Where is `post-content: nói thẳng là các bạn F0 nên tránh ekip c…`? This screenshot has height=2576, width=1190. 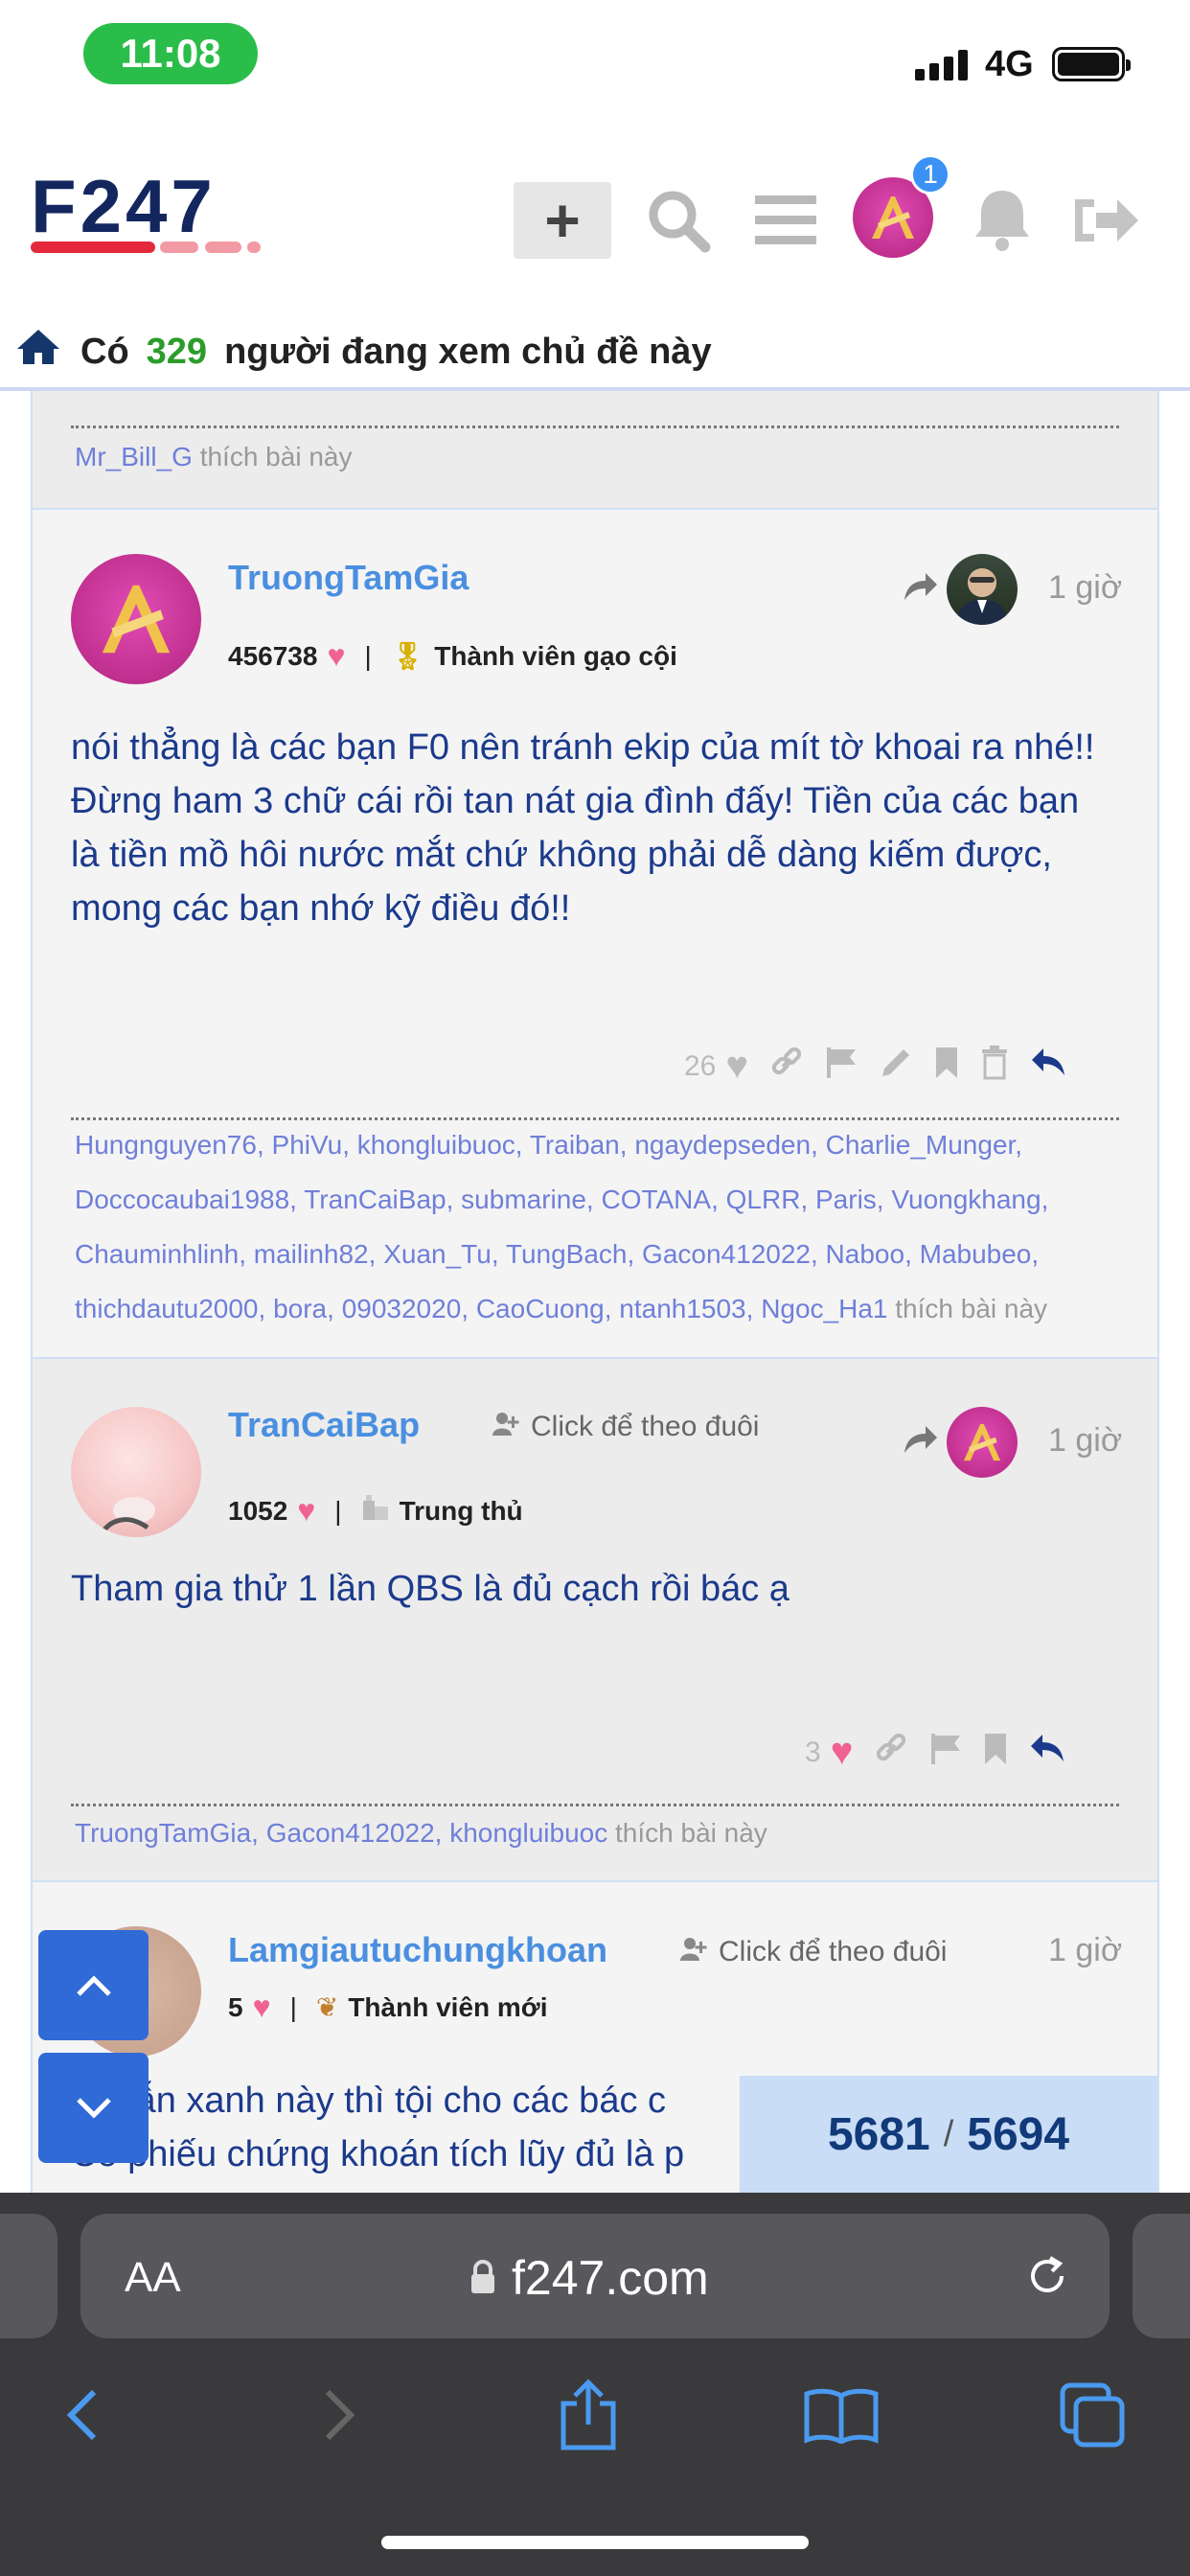 post-content: nói thẳng là các bạn F0 nên tránh ekip c… is located at coordinates (583, 828).